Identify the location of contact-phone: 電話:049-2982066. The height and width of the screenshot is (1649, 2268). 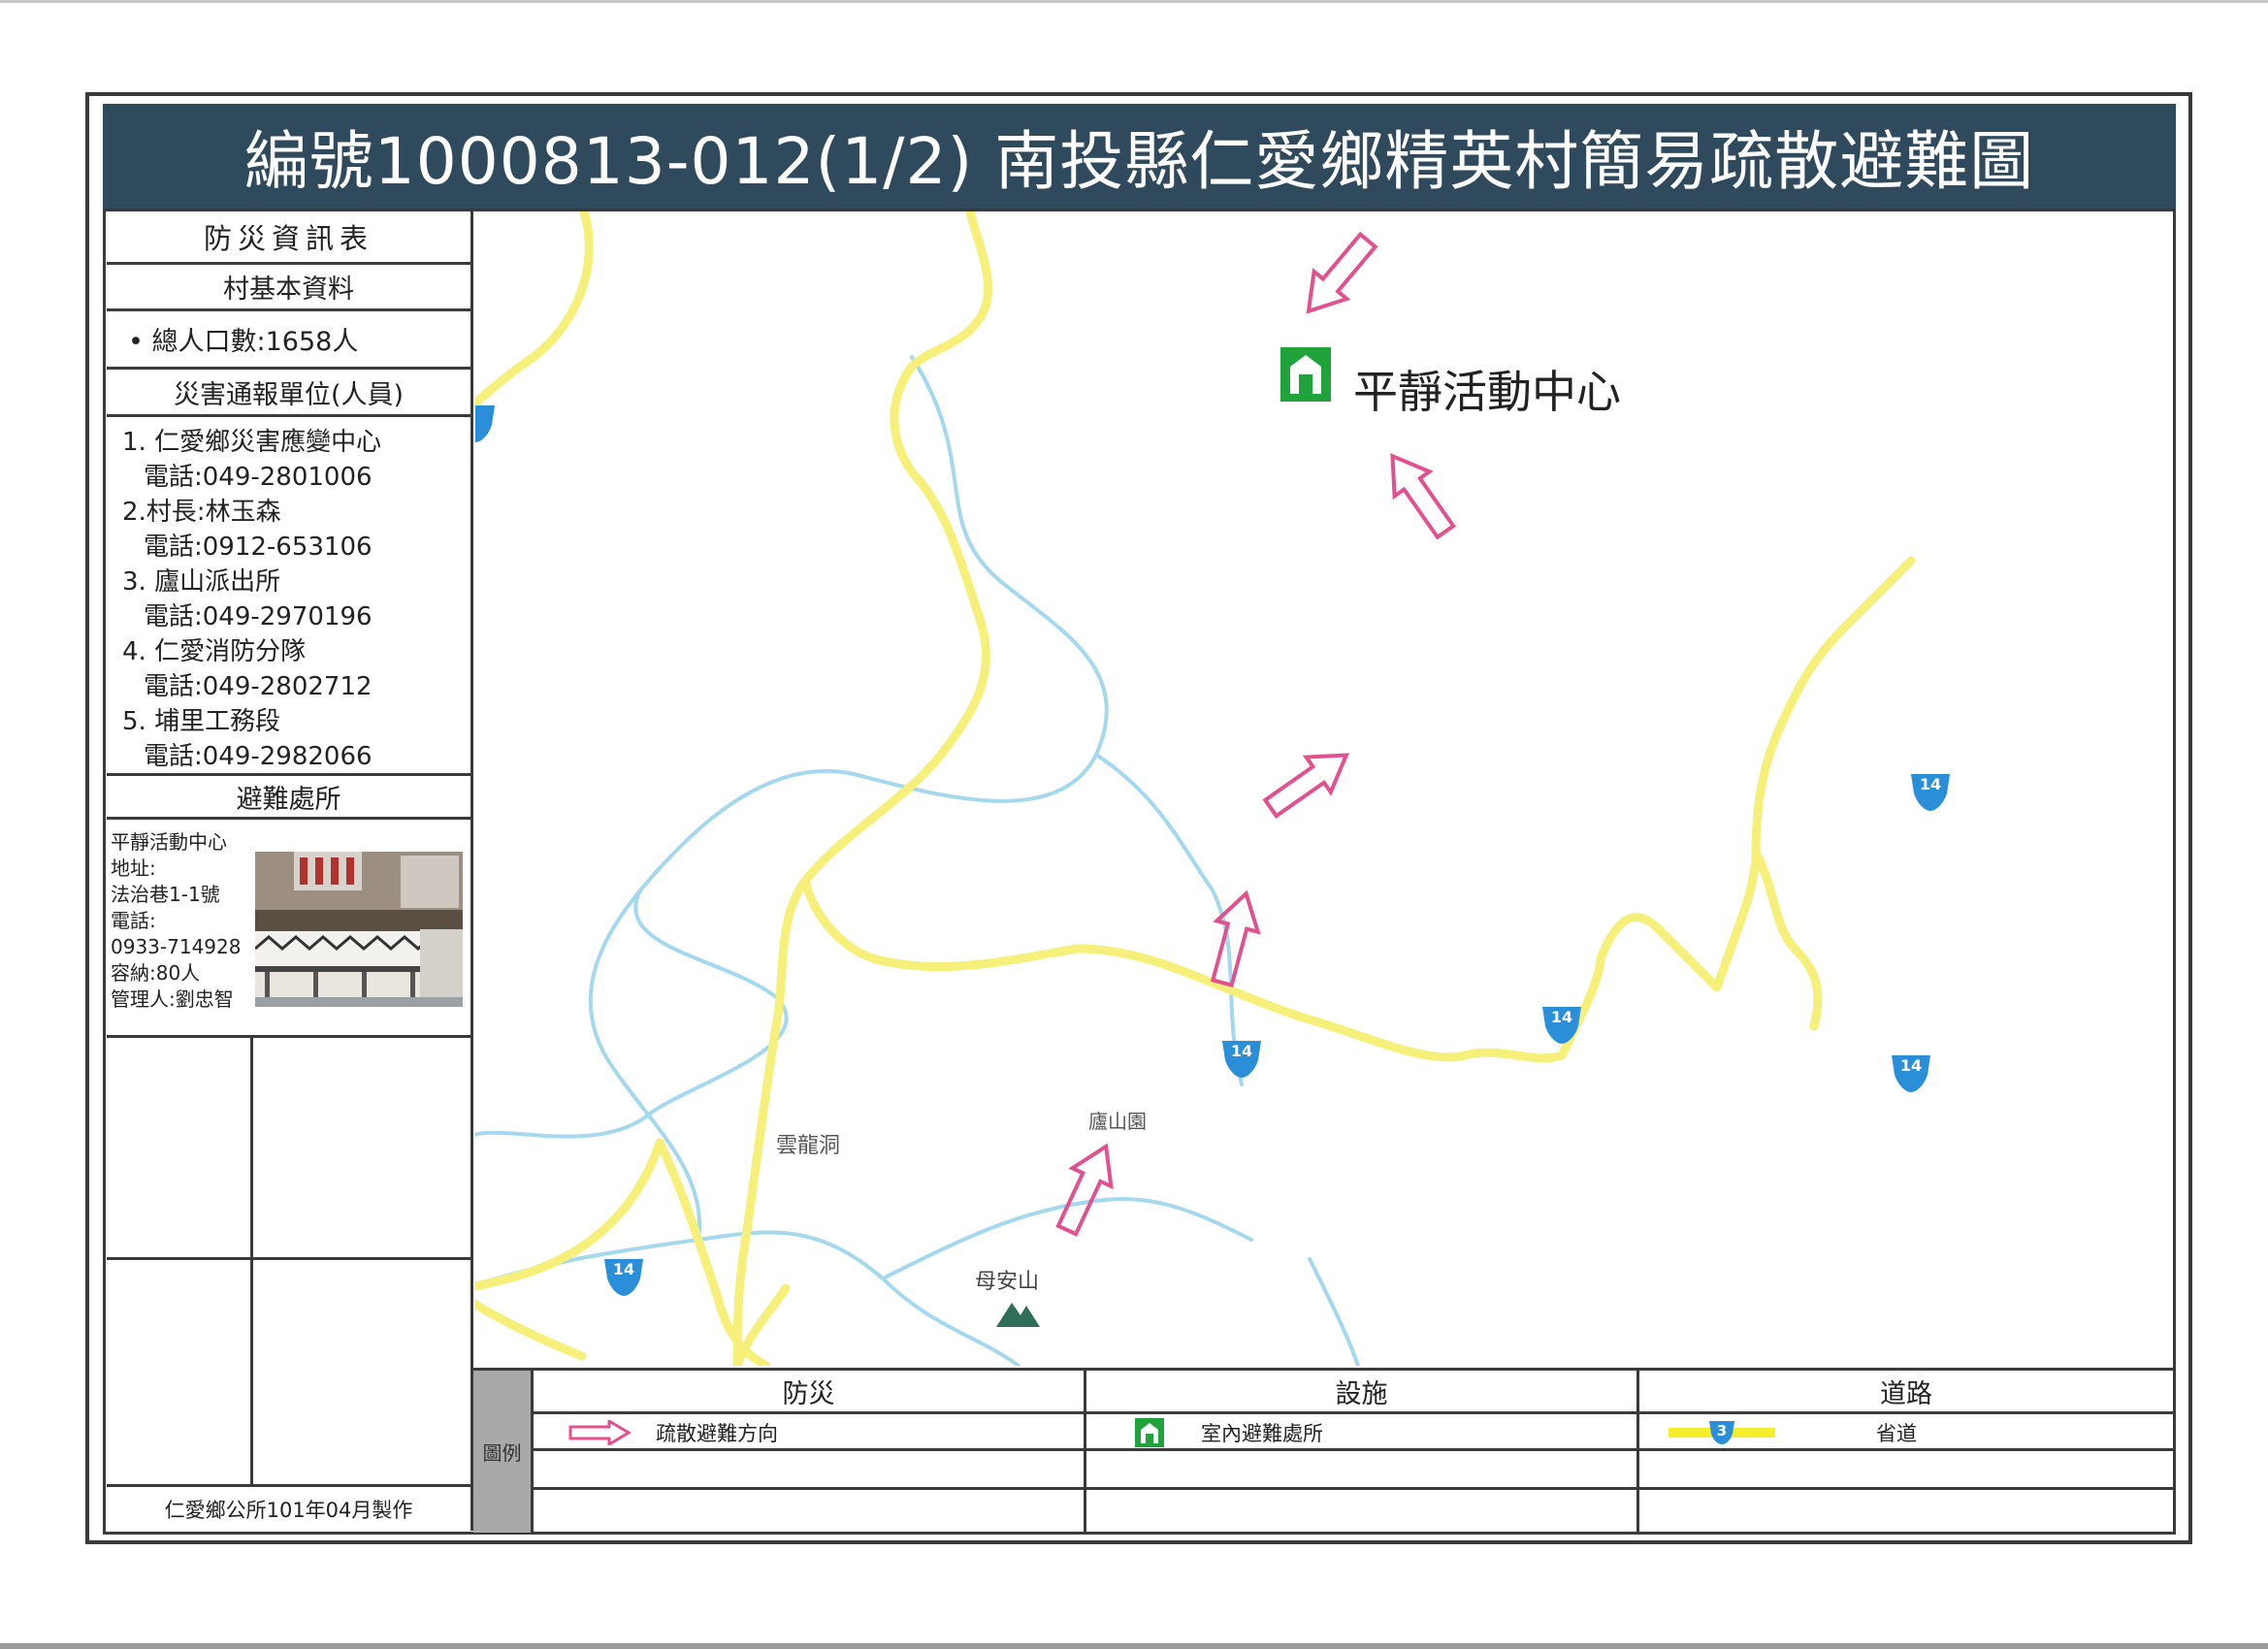
(258, 756).